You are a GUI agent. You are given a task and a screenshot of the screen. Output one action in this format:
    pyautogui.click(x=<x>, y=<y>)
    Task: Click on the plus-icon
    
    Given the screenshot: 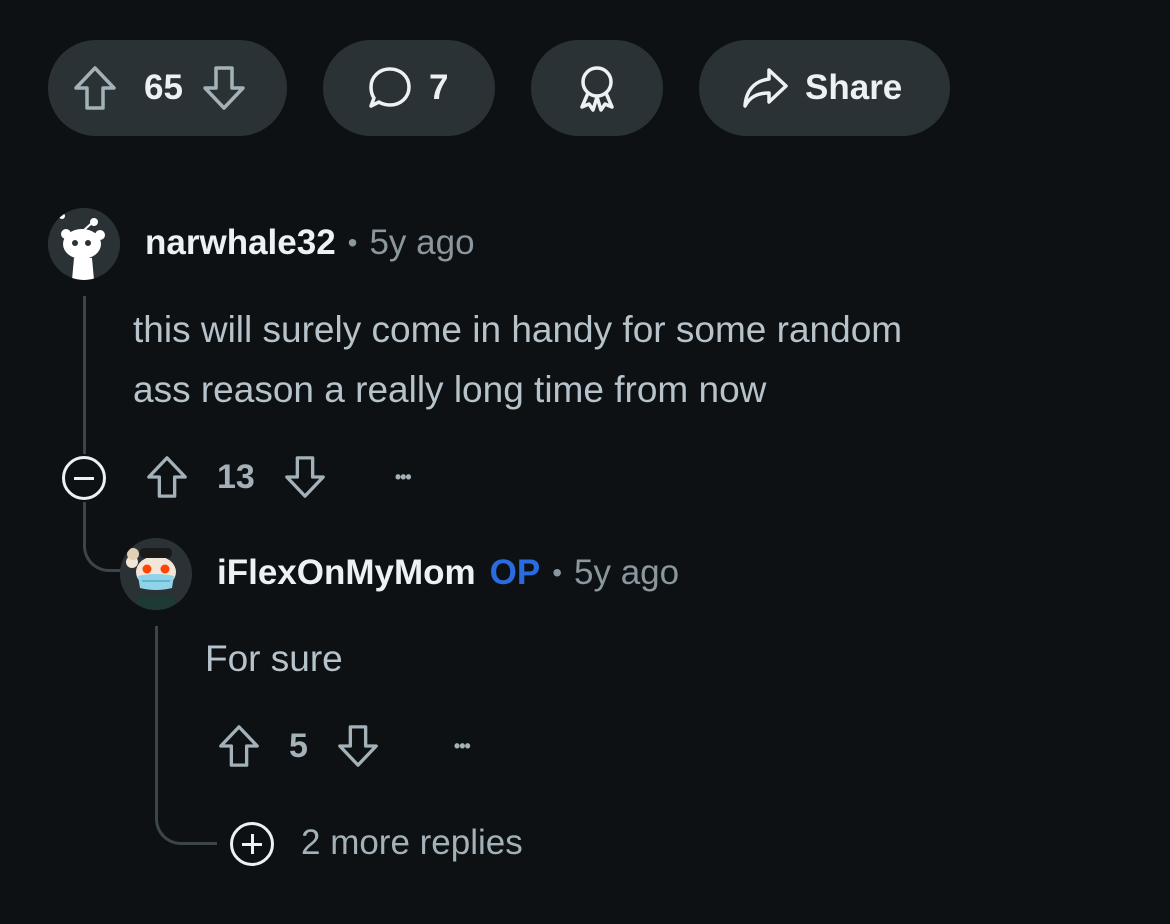 What is the action you would take?
    pyautogui.click(x=252, y=844)
    